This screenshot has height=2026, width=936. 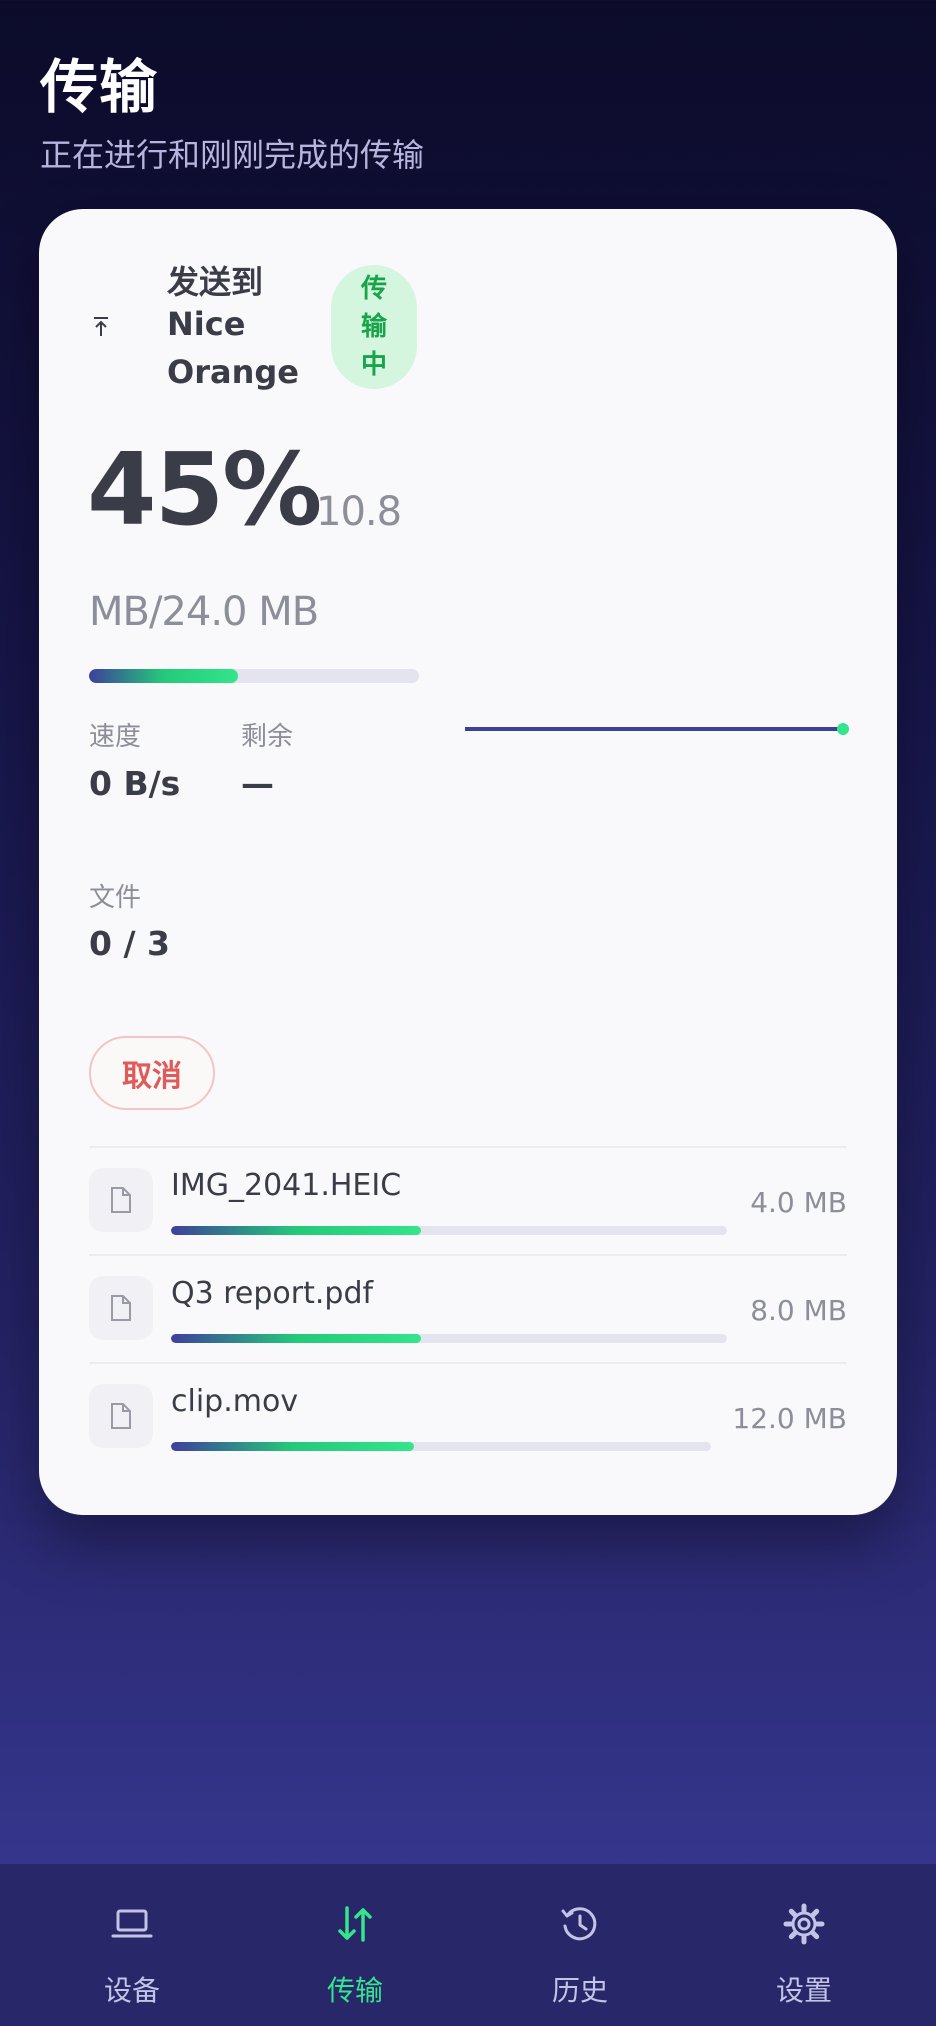 What do you see at coordinates (257, 783) in the screenshot?
I see `remaining-value: —` at bounding box center [257, 783].